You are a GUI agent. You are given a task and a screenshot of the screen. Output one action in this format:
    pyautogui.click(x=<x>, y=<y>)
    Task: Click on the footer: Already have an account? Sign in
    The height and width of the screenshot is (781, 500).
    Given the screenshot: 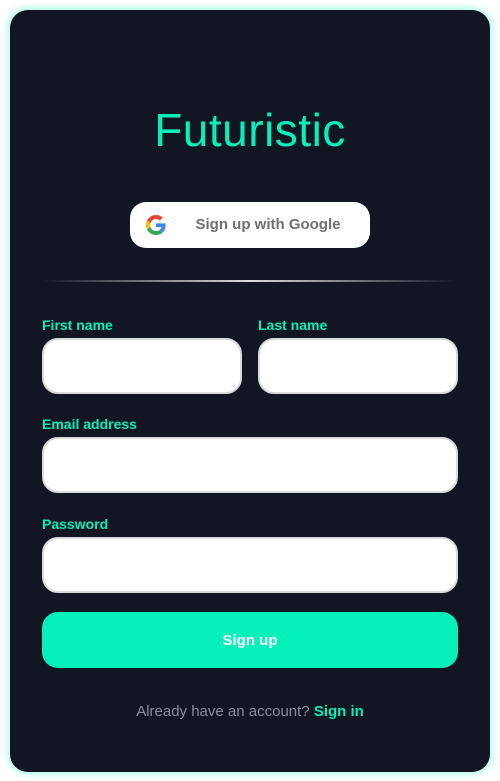 What is the action you would take?
    pyautogui.click(x=250, y=712)
    